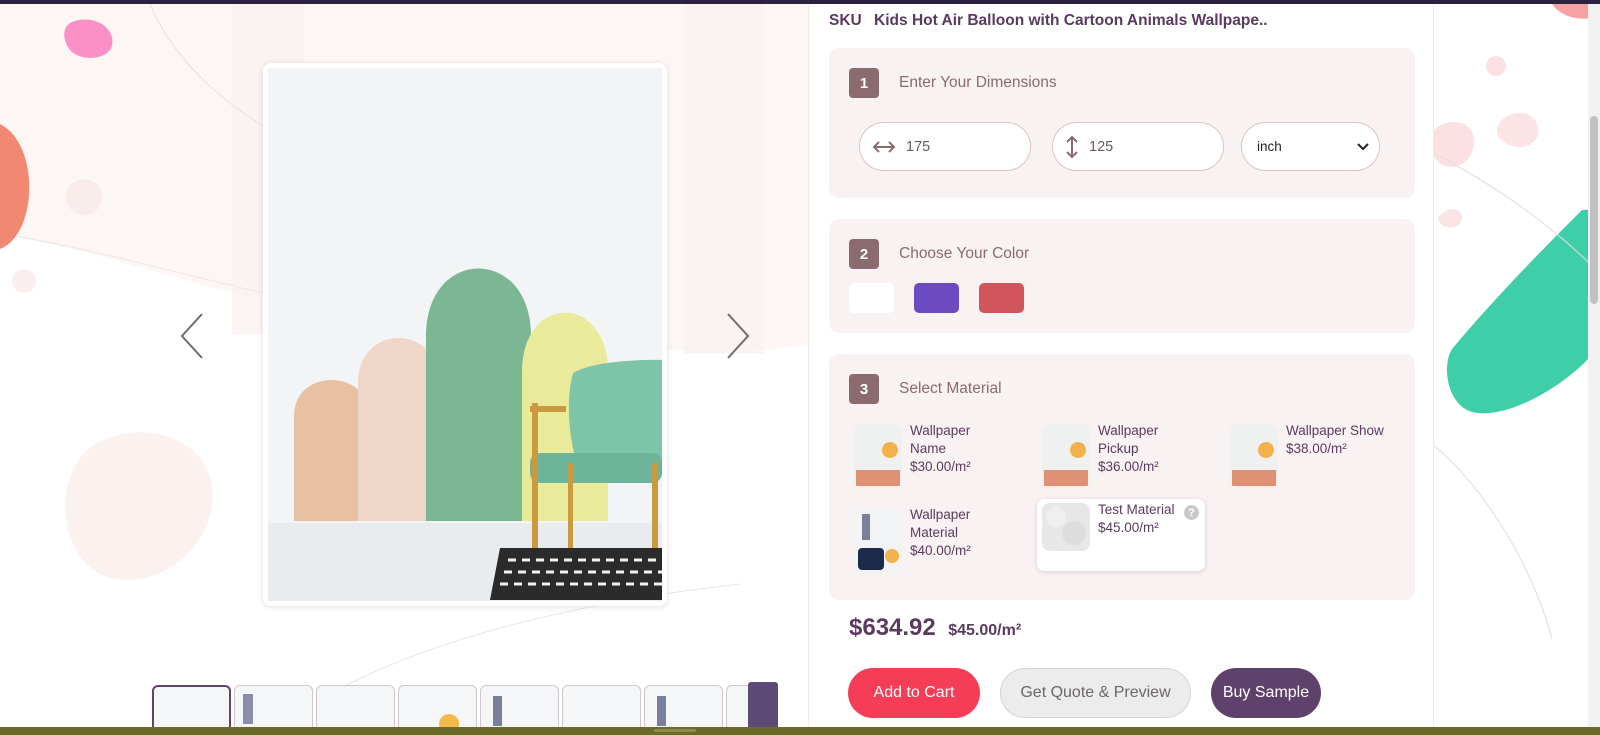 This screenshot has height=735, width=1600. What do you see at coordinates (1072, 146) in the screenshot?
I see `vertical-arrows-icon` at bounding box center [1072, 146].